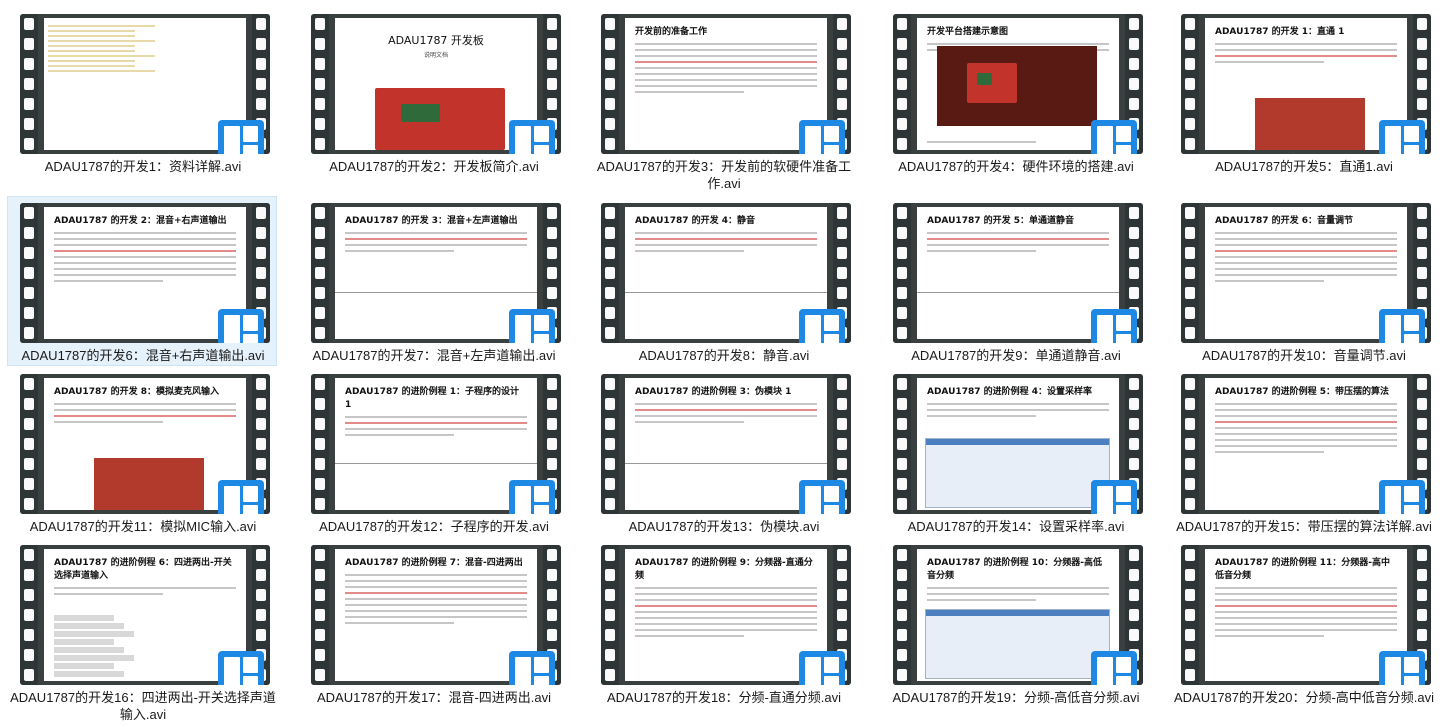 The width and height of the screenshot is (1443, 727). What do you see at coordinates (726, 273) in the screenshot?
I see `video-thumbnail: ADAU1787 的开发 4：静音` at bounding box center [726, 273].